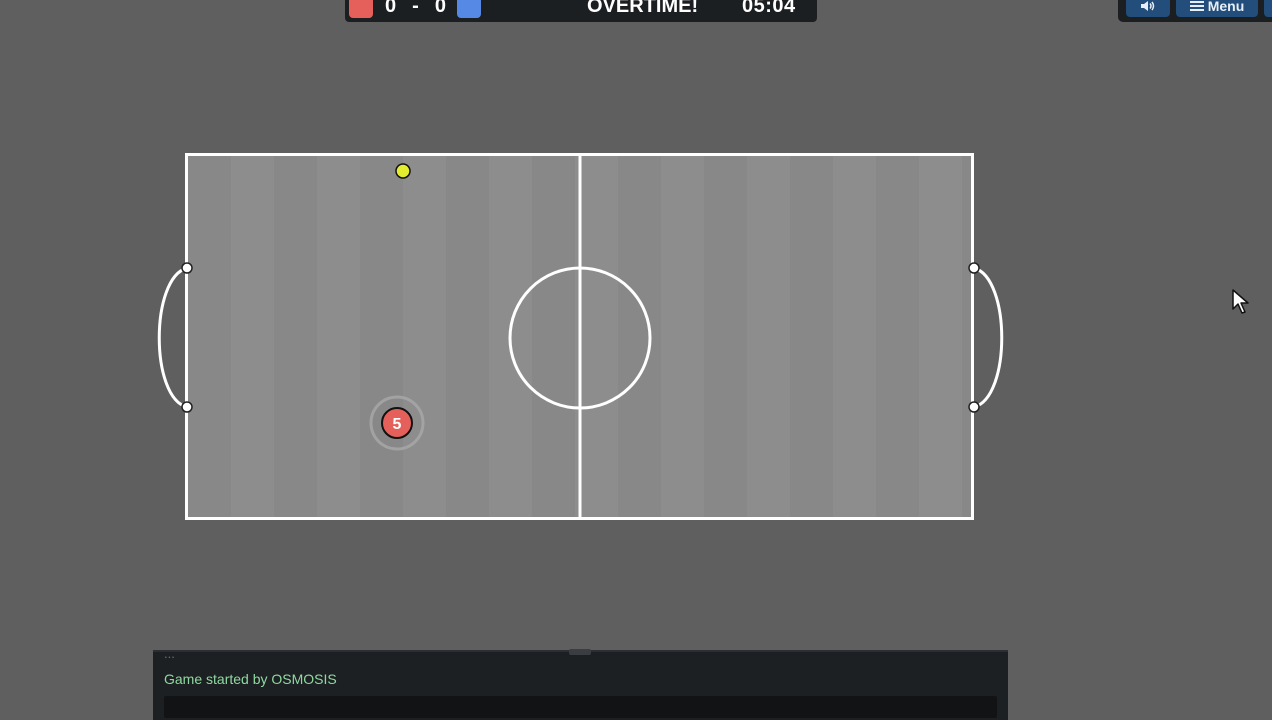  I want to click on chat-panel: ... Game started by OSMOSIS, so click(580, 684).